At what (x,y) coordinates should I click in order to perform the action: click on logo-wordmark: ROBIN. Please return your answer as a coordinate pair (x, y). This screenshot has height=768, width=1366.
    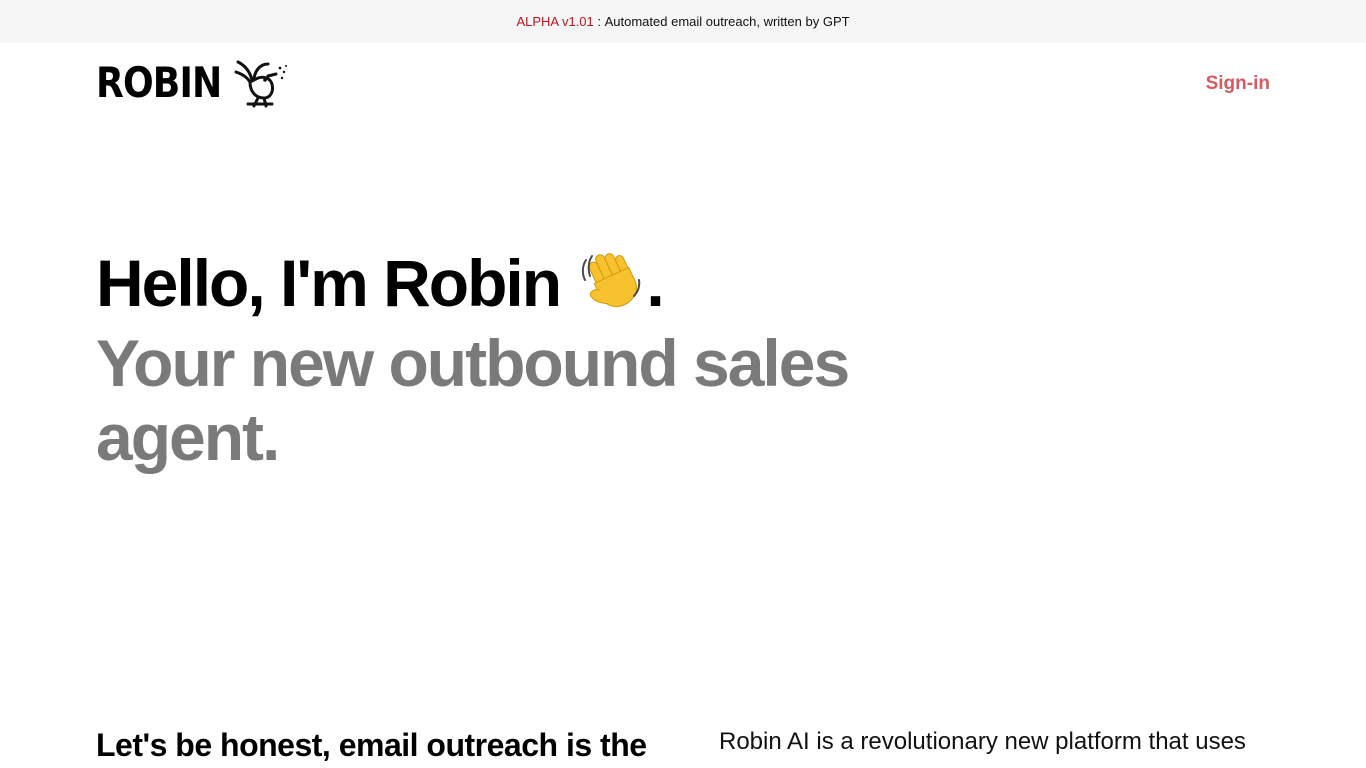
    Looking at the image, I should click on (159, 82).